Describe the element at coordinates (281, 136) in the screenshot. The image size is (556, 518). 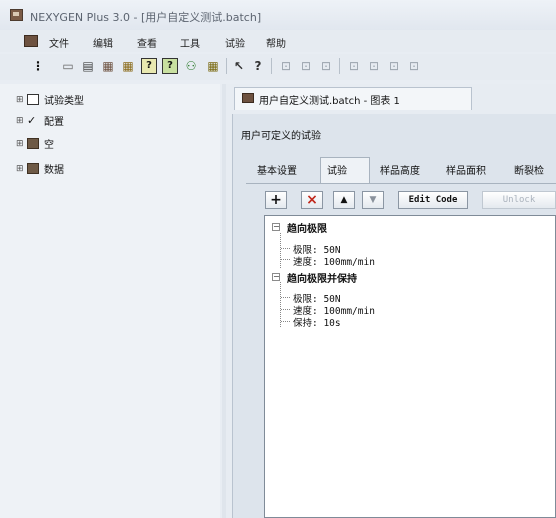
I see `panel-title: 用户可定义的试验` at that location.